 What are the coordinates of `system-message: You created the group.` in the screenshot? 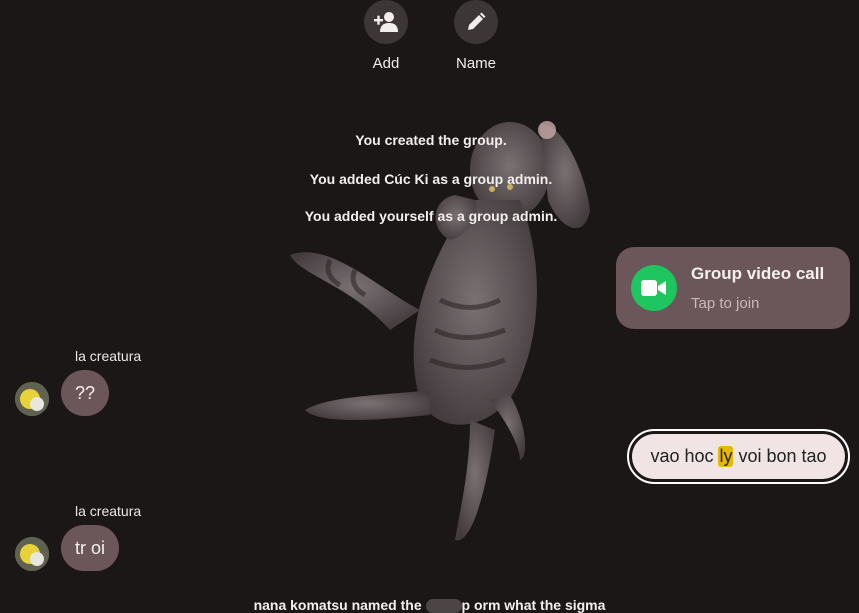 It's located at (431, 140).